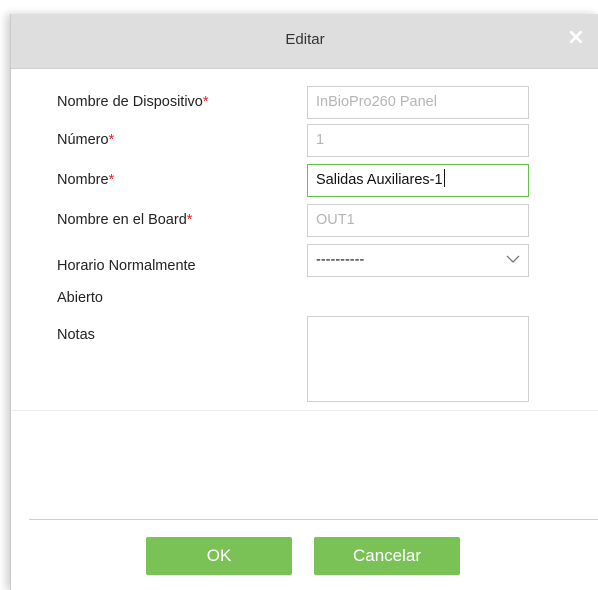  I want to click on schedule-select-value: ----------, so click(340, 260).